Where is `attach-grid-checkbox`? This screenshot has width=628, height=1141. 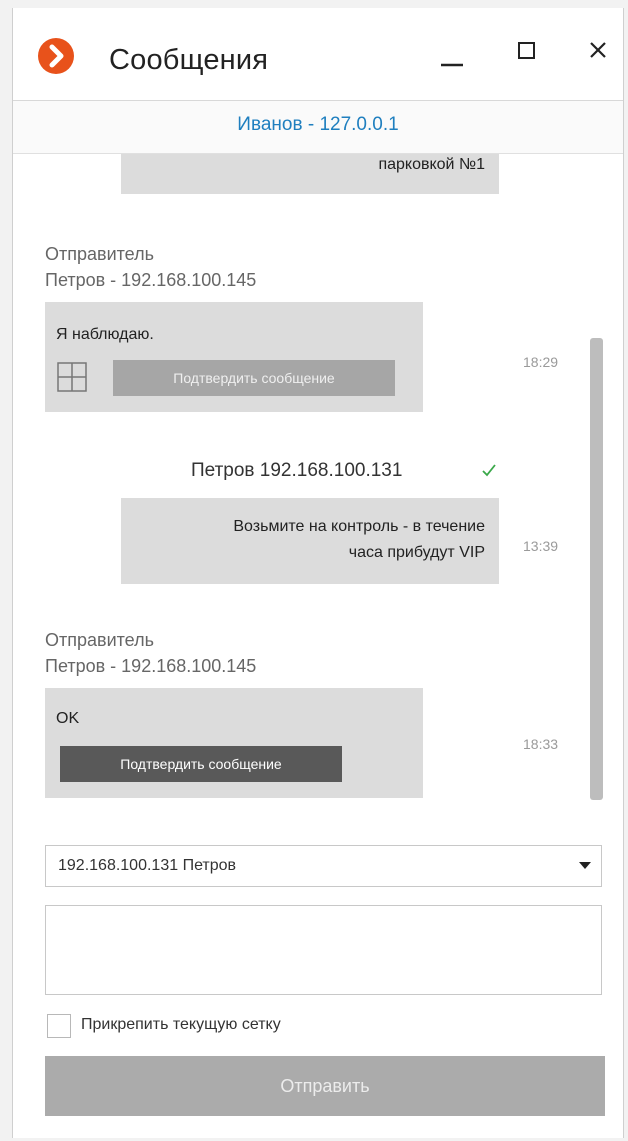
attach-grid-checkbox is located at coordinates (59, 1026).